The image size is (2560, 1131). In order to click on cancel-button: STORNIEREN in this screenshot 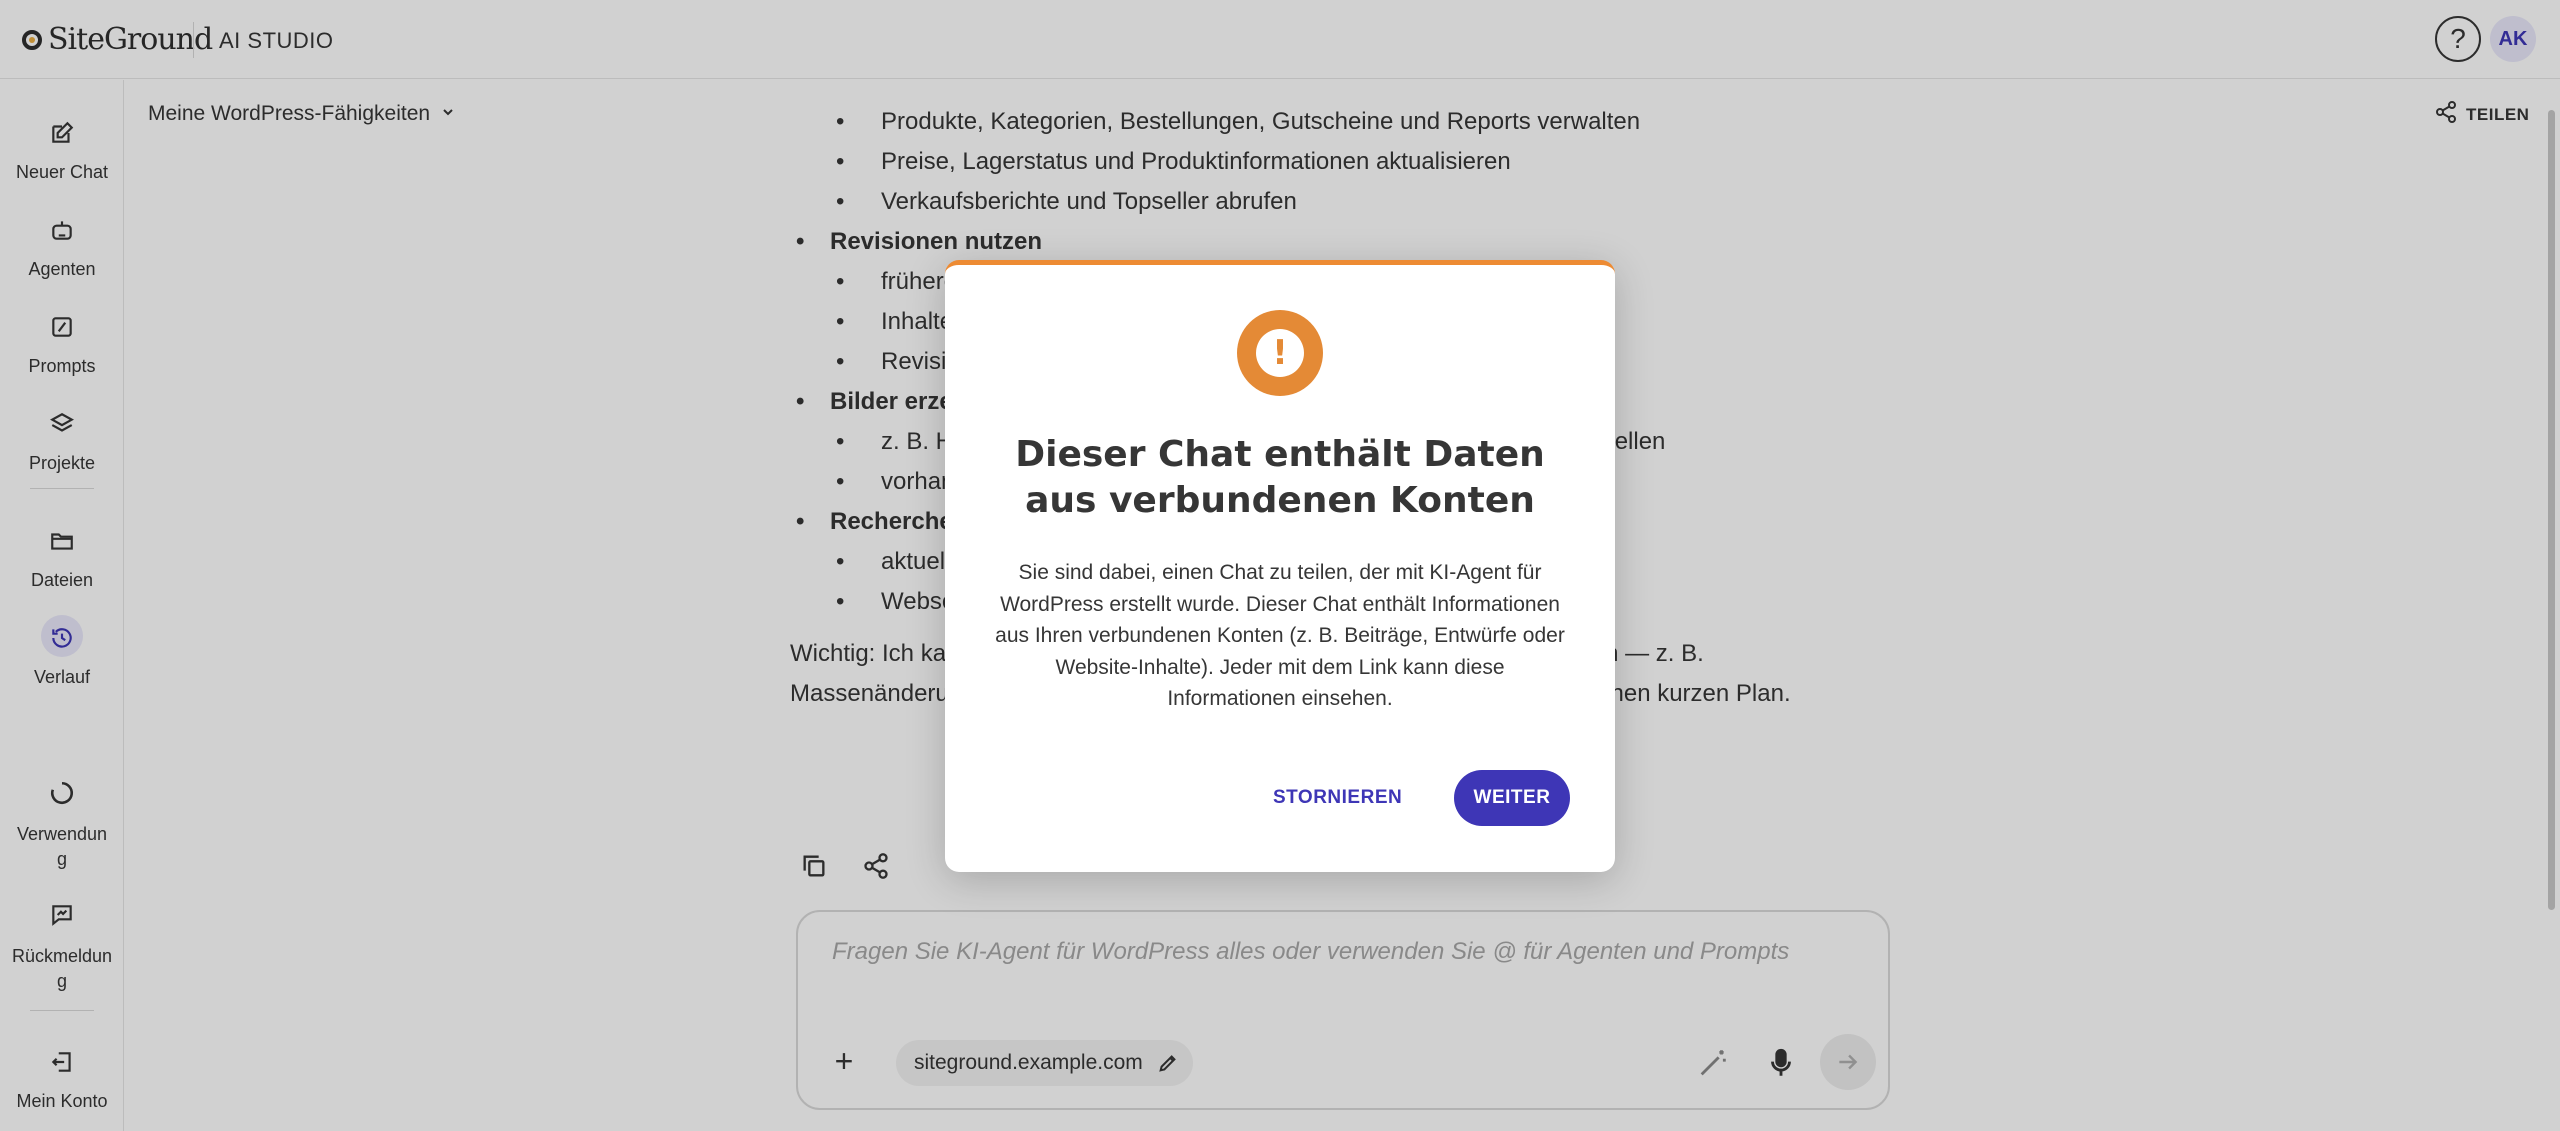, I will do `click(1337, 798)`.